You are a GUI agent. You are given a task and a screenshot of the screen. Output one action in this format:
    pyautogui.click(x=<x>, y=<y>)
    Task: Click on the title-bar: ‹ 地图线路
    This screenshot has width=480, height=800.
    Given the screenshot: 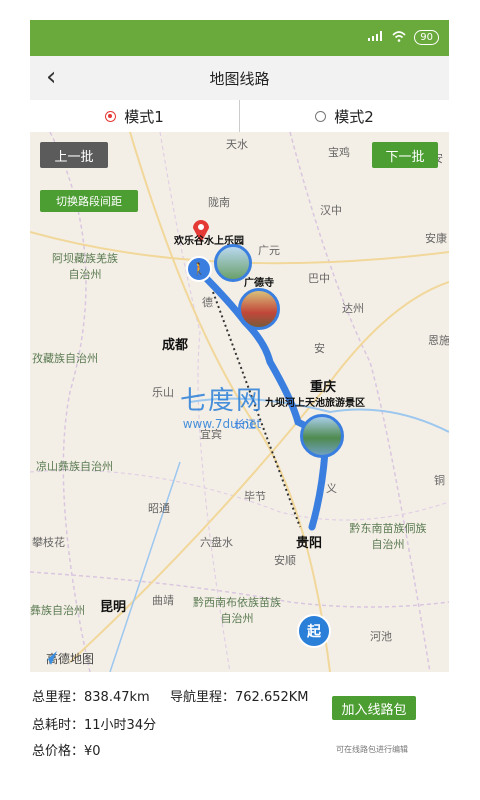 What is the action you would take?
    pyautogui.click(x=239, y=78)
    